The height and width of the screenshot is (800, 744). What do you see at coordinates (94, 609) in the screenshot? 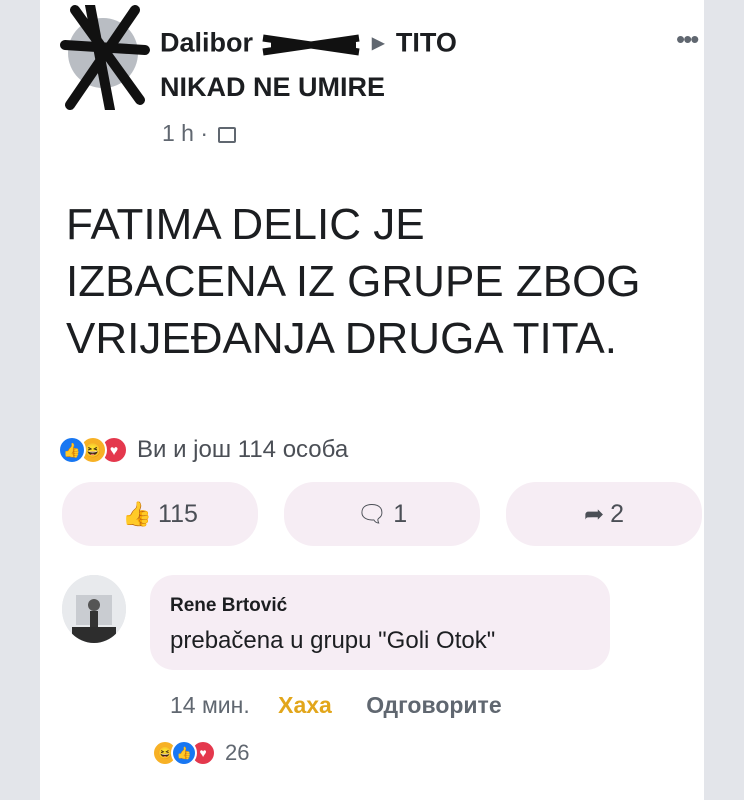
I see `commenter-avatar` at bounding box center [94, 609].